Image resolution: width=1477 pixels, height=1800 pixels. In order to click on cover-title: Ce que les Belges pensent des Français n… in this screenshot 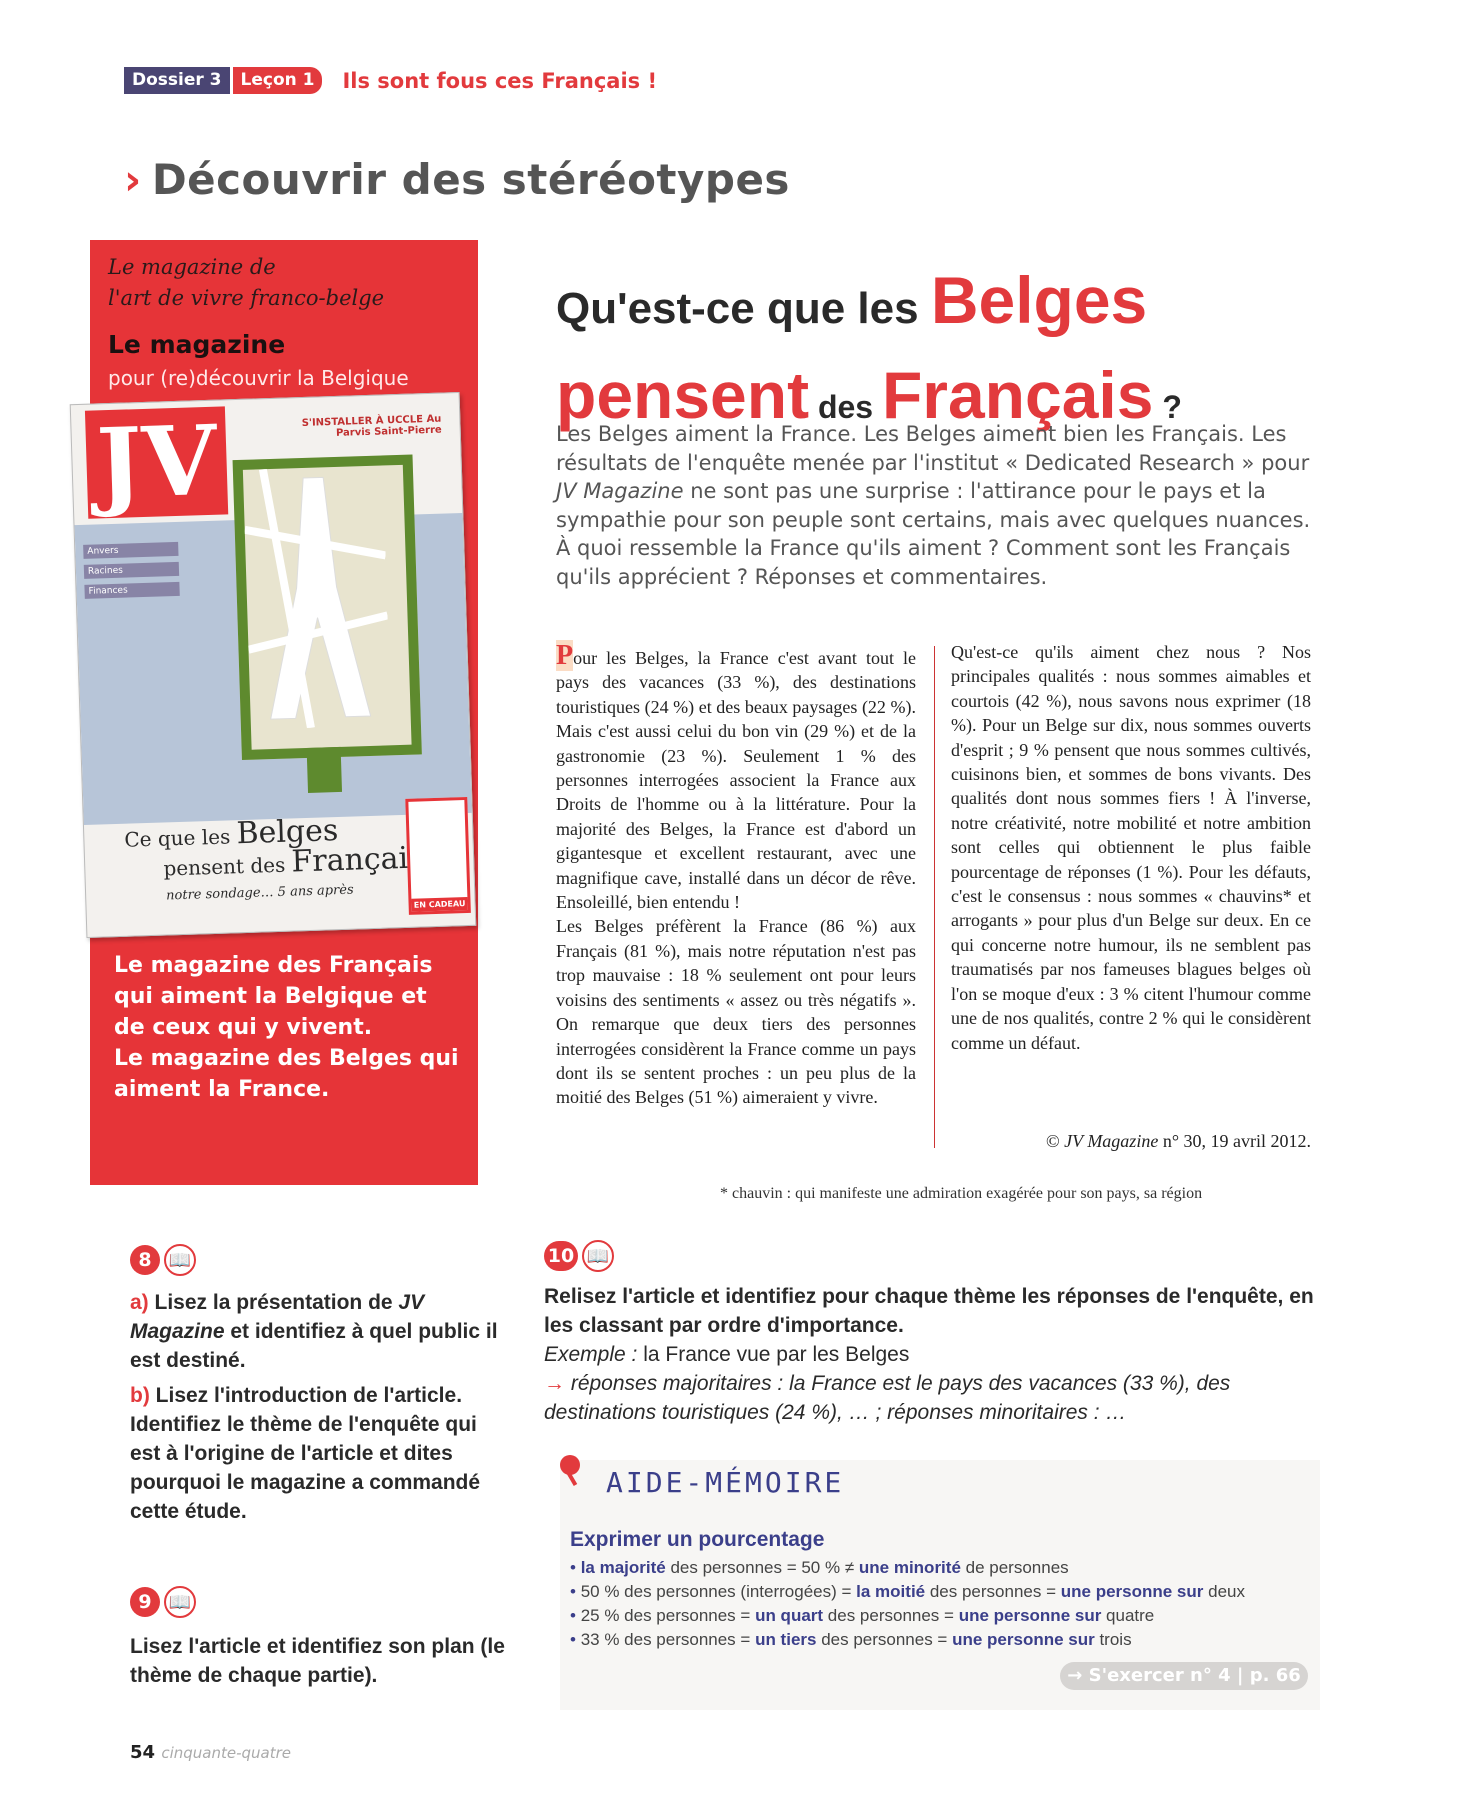, I will do `click(274, 862)`.